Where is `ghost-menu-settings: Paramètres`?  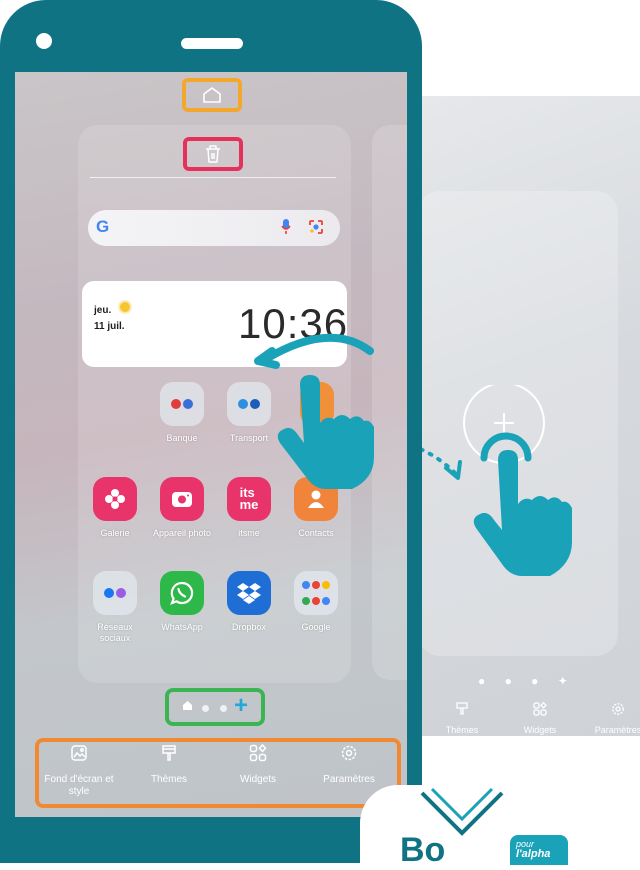
ghost-menu-settings: Paramètres is located at coordinates (609, 718).